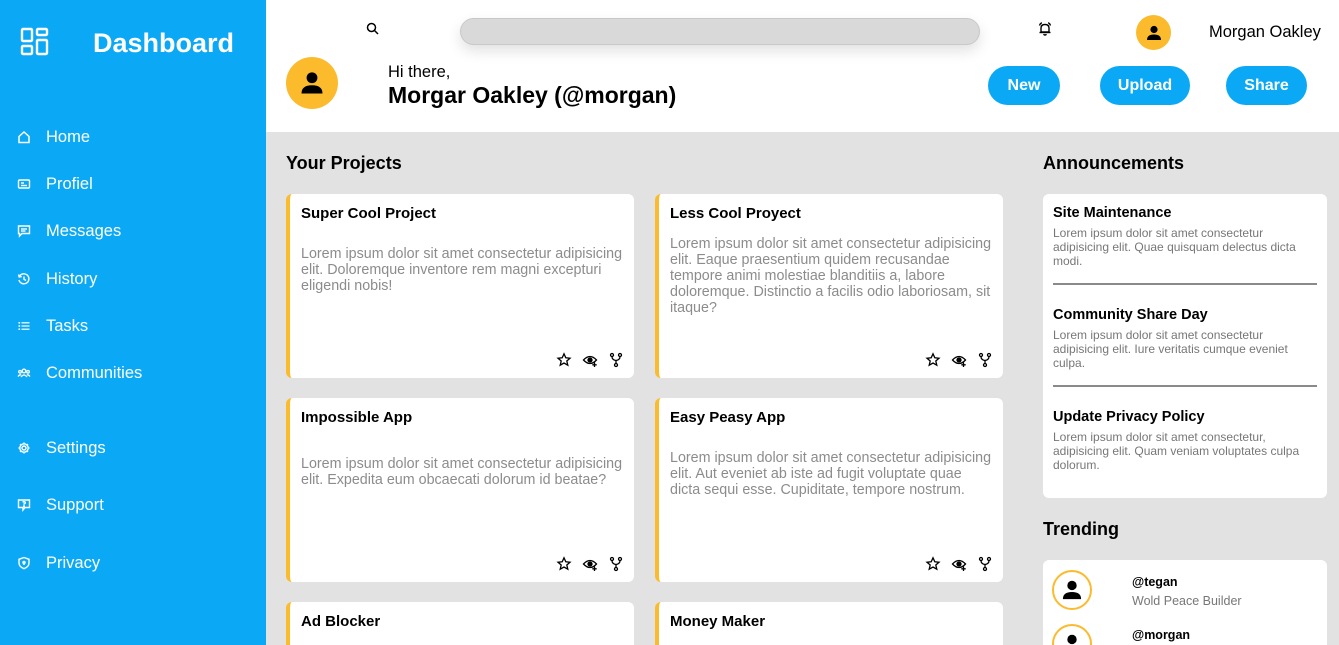 The width and height of the screenshot is (1339, 645). What do you see at coordinates (24, 563) in the screenshot?
I see `shield-icon` at bounding box center [24, 563].